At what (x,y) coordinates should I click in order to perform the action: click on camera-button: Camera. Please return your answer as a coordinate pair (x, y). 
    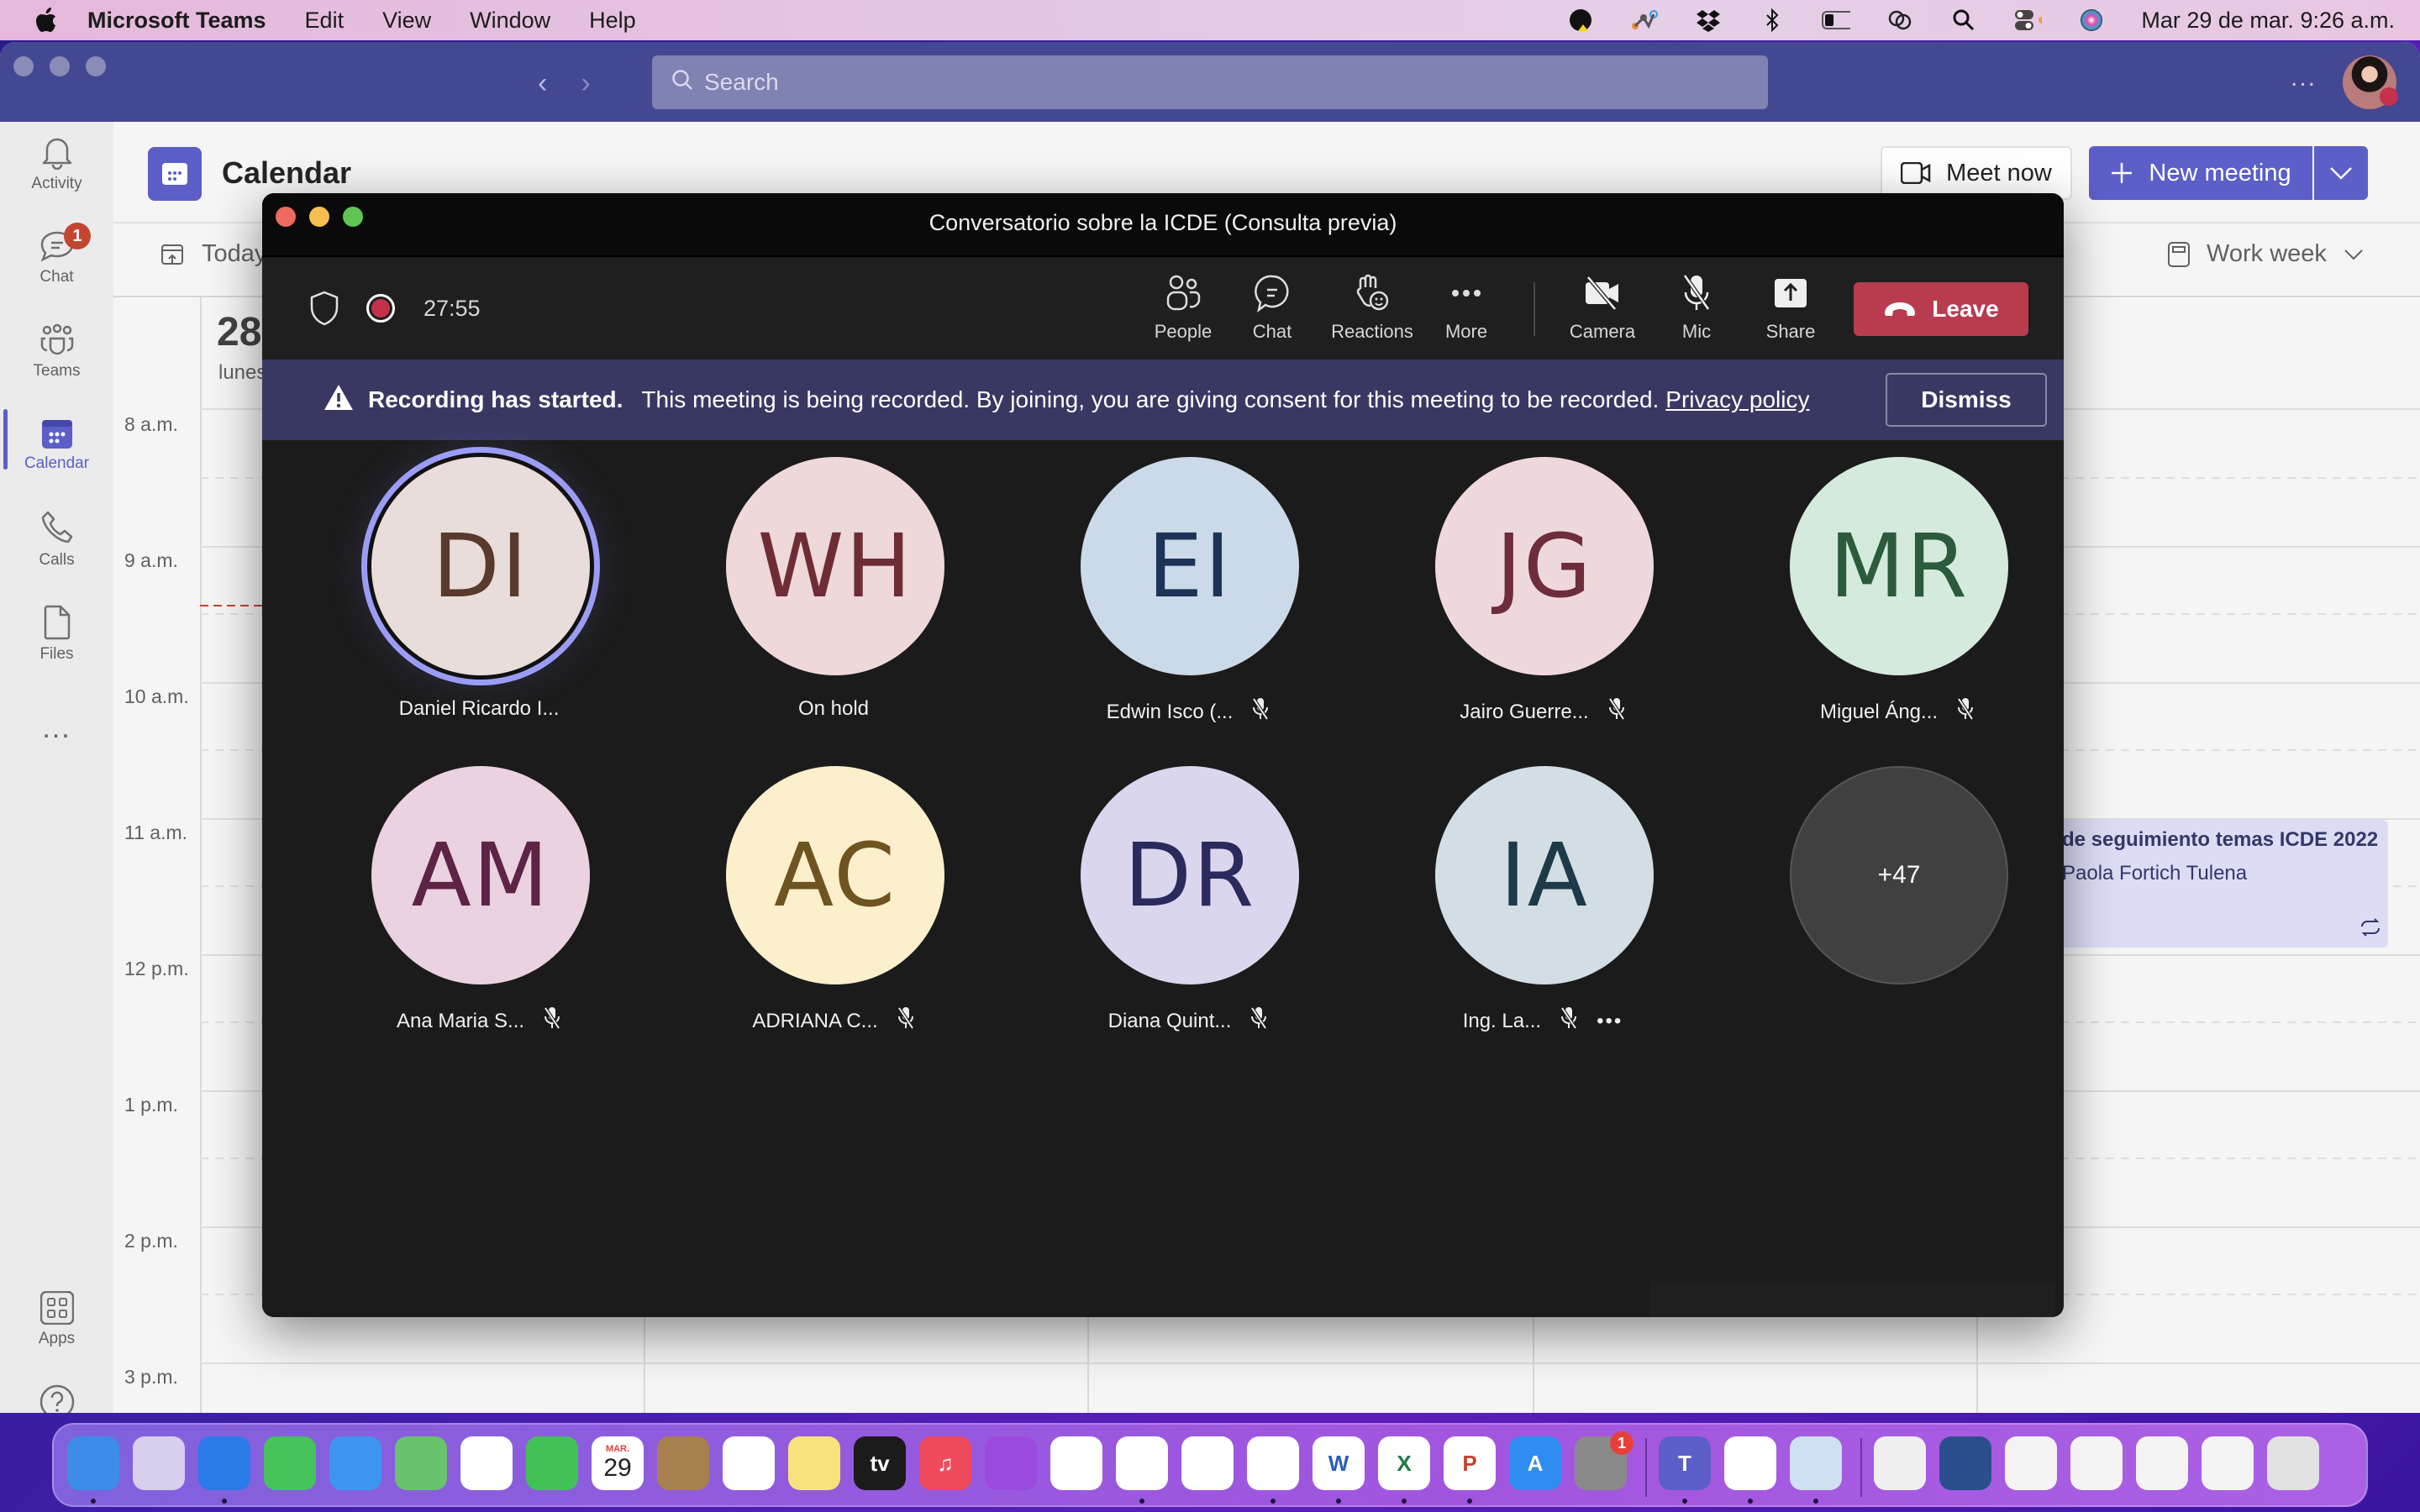
    Looking at the image, I should click on (1602, 308).